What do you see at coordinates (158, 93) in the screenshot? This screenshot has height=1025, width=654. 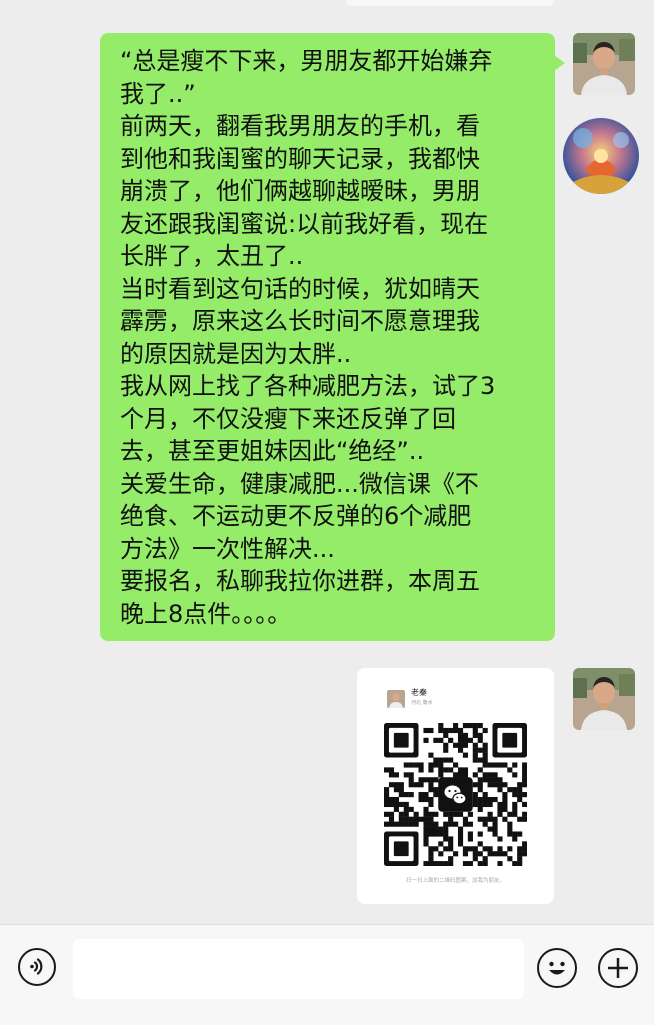 I see `message-line: 我了..”` at bounding box center [158, 93].